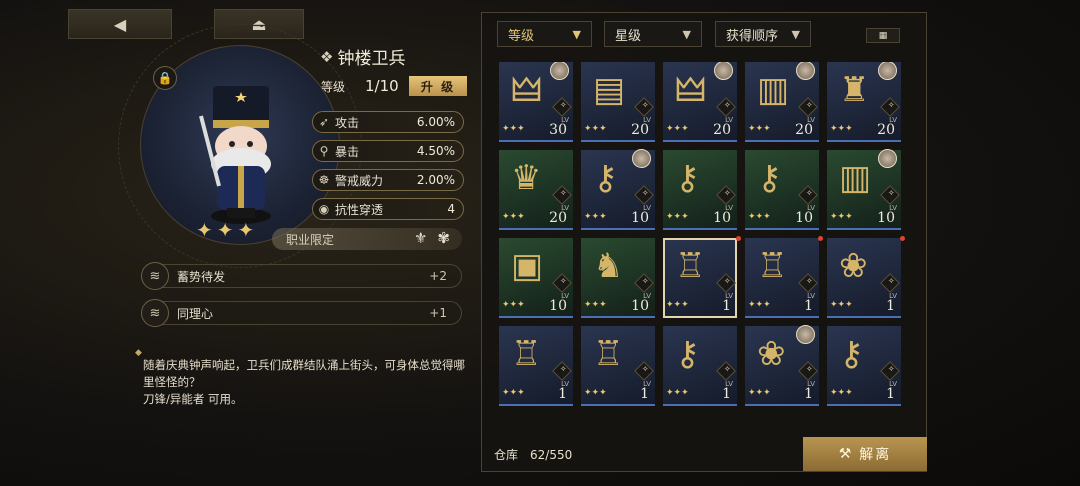 The image size is (1080, 486). What do you see at coordinates (438, 86) in the screenshot?
I see `upgrade-button: 升 级` at bounding box center [438, 86].